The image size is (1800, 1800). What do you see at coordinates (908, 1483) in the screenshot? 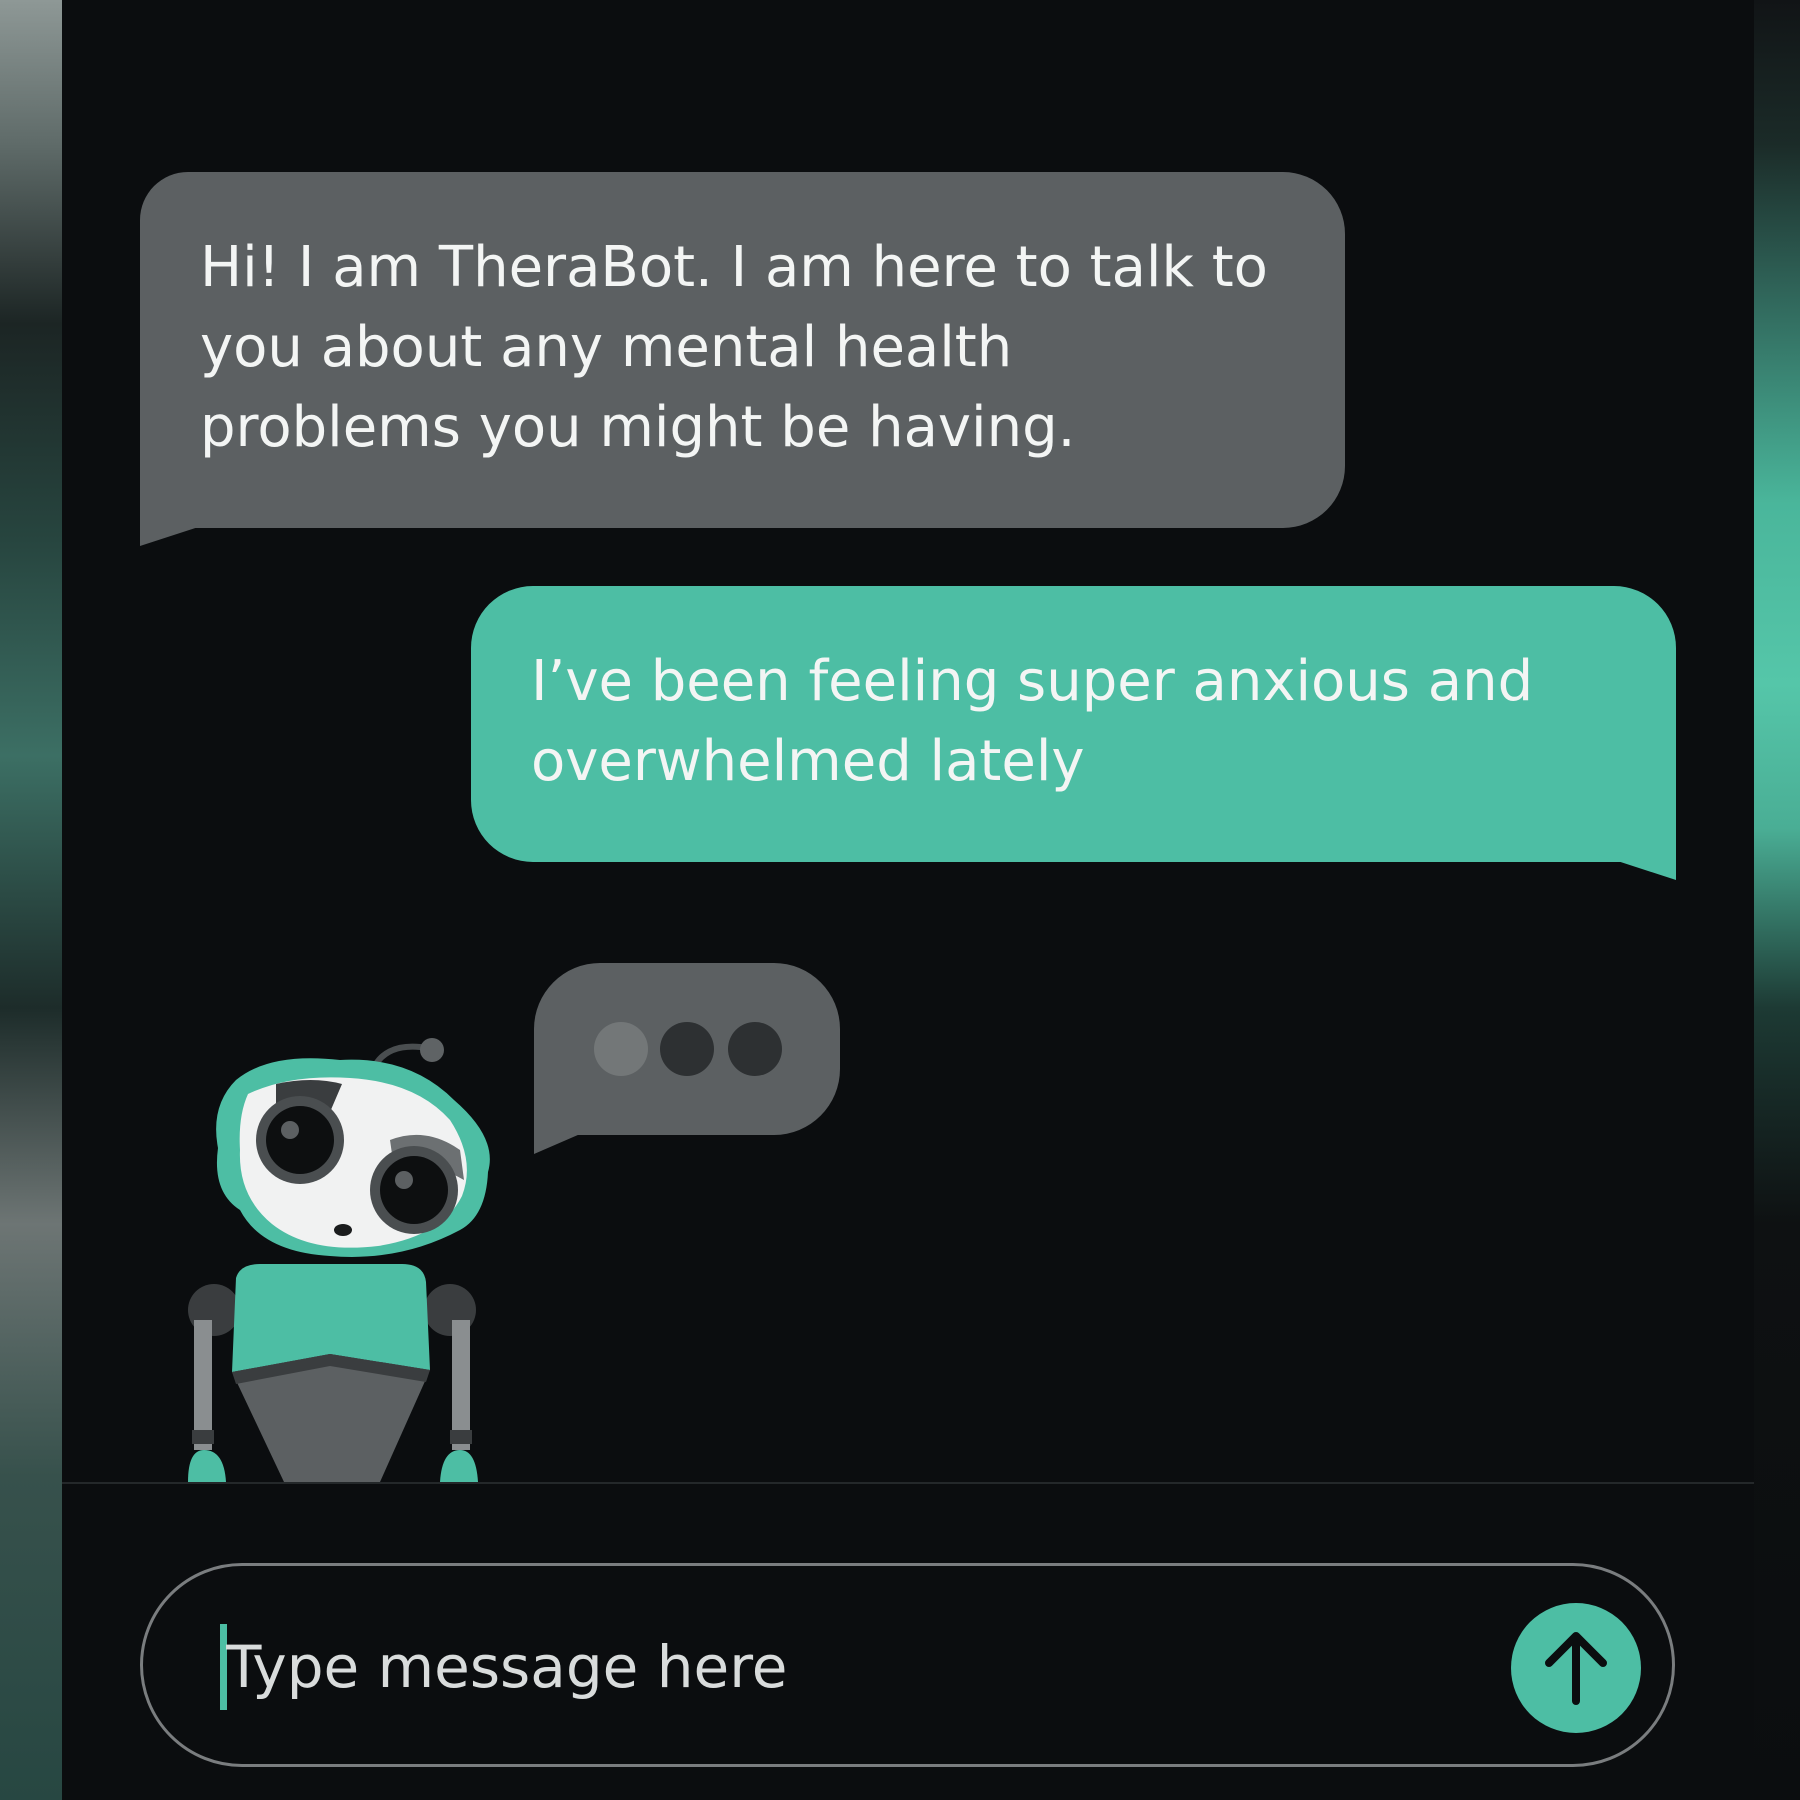
I see `composer-divider` at bounding box center [908, 1483].